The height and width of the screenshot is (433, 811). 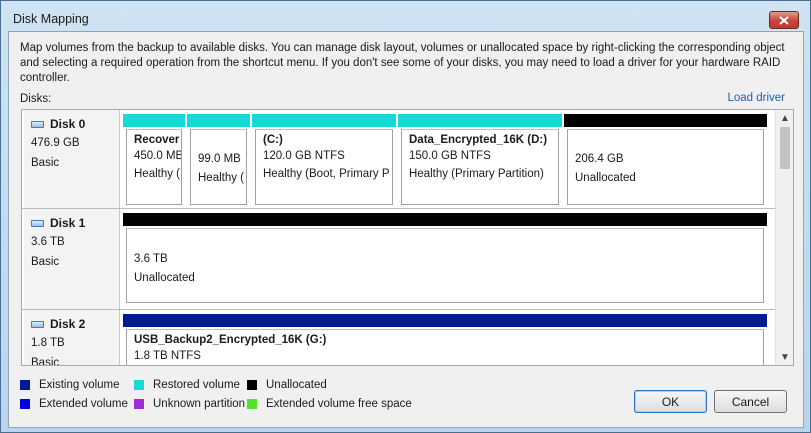 I want to click on disk-name: Disk 0, so click(x=68, y=124).